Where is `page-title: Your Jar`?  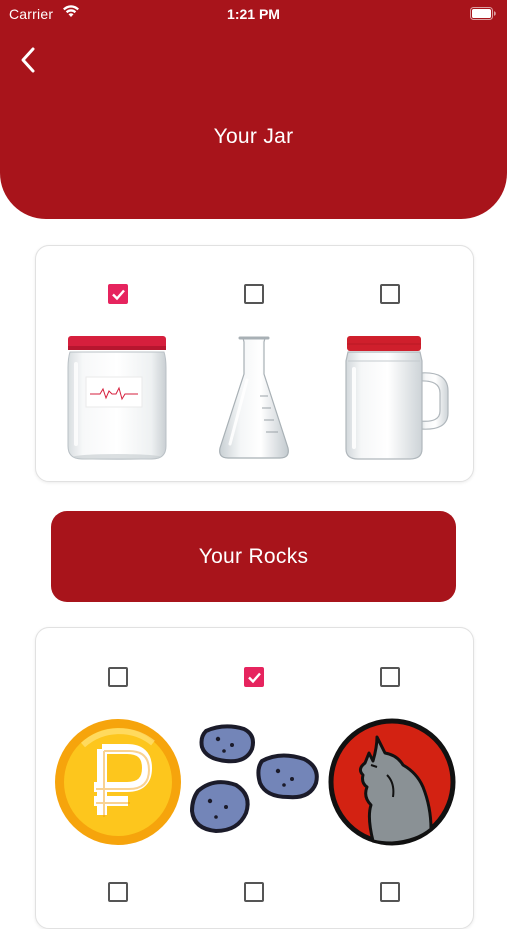
page-title: Your Jar is located at coordinates (253, 136).